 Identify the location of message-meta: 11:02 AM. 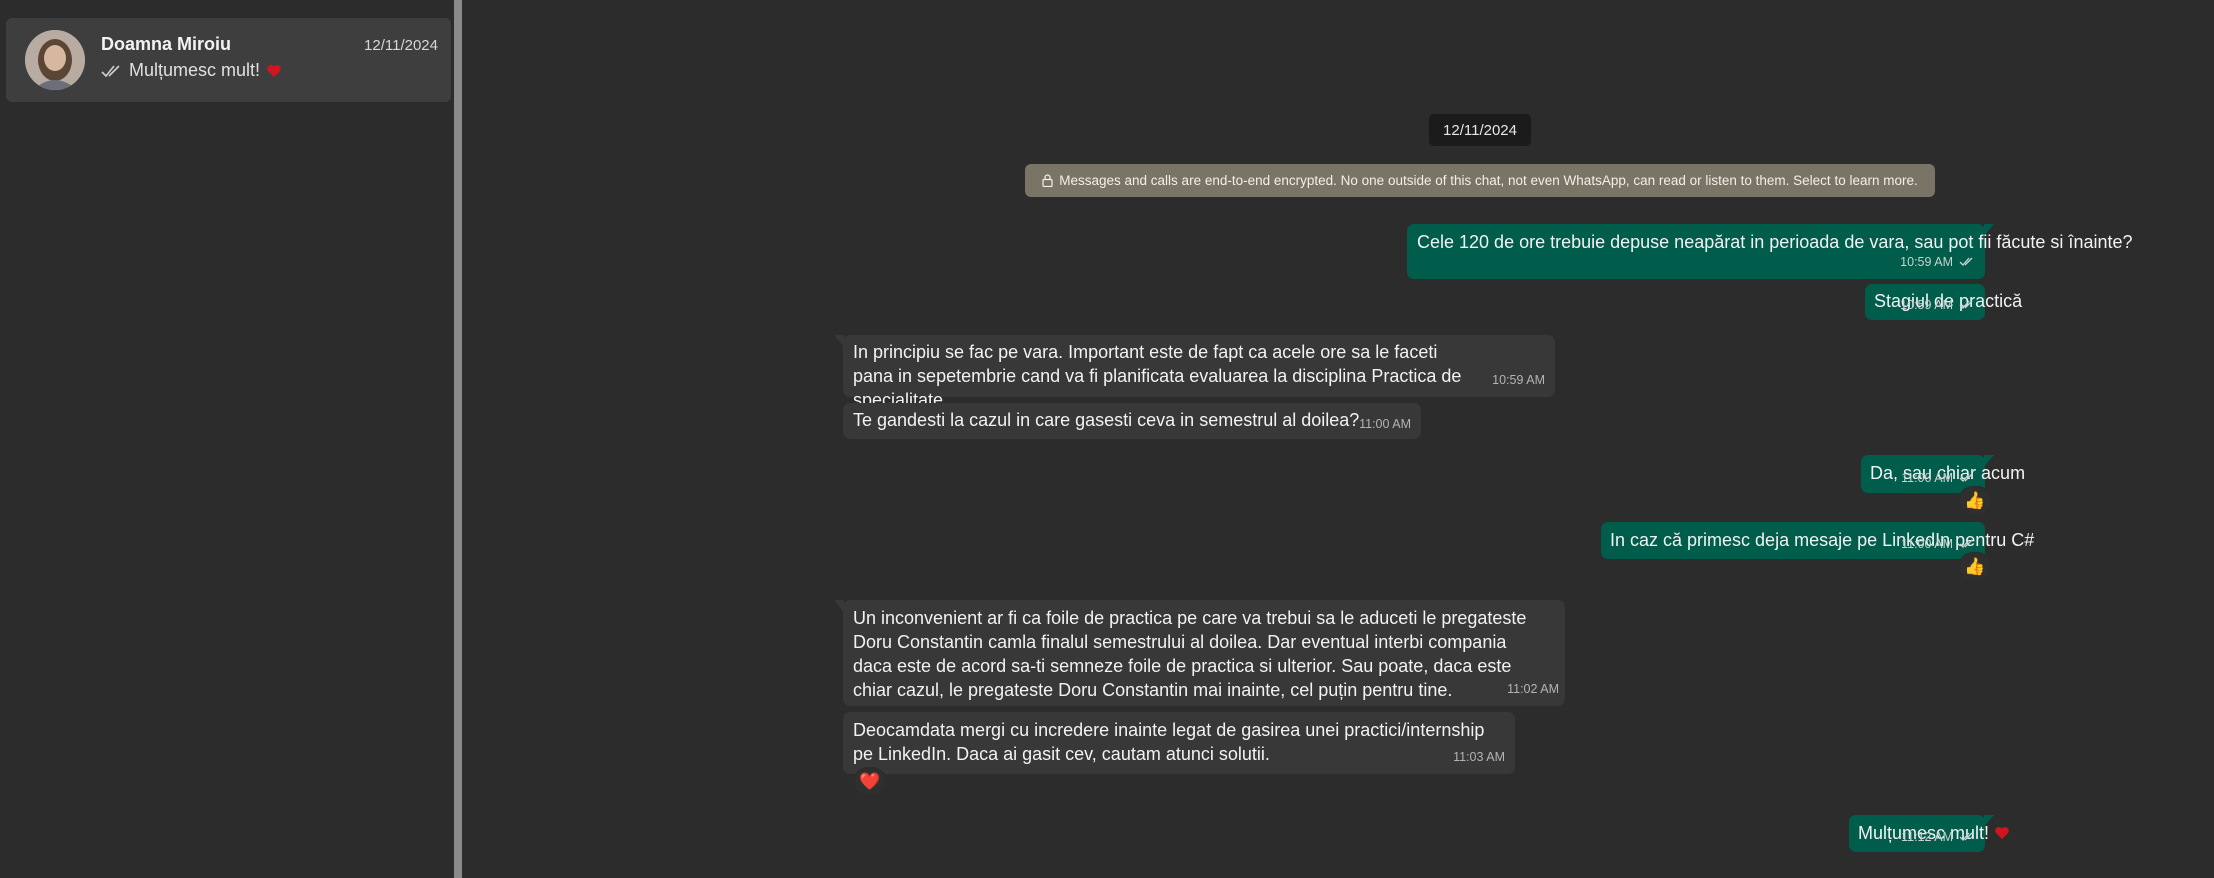
(1533, 689).